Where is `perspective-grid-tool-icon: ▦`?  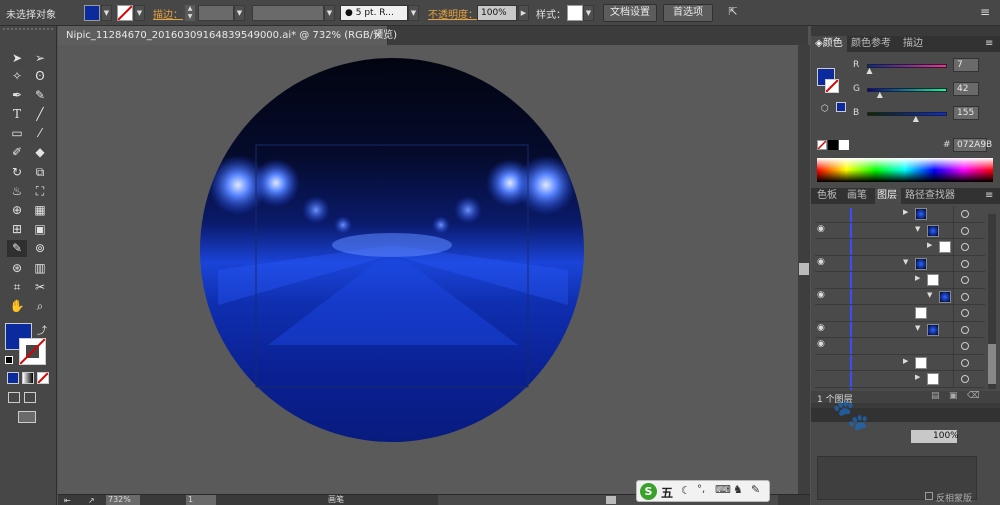
perspective-grid-tool-icon: ▦ is located at coordinates (40, 210).